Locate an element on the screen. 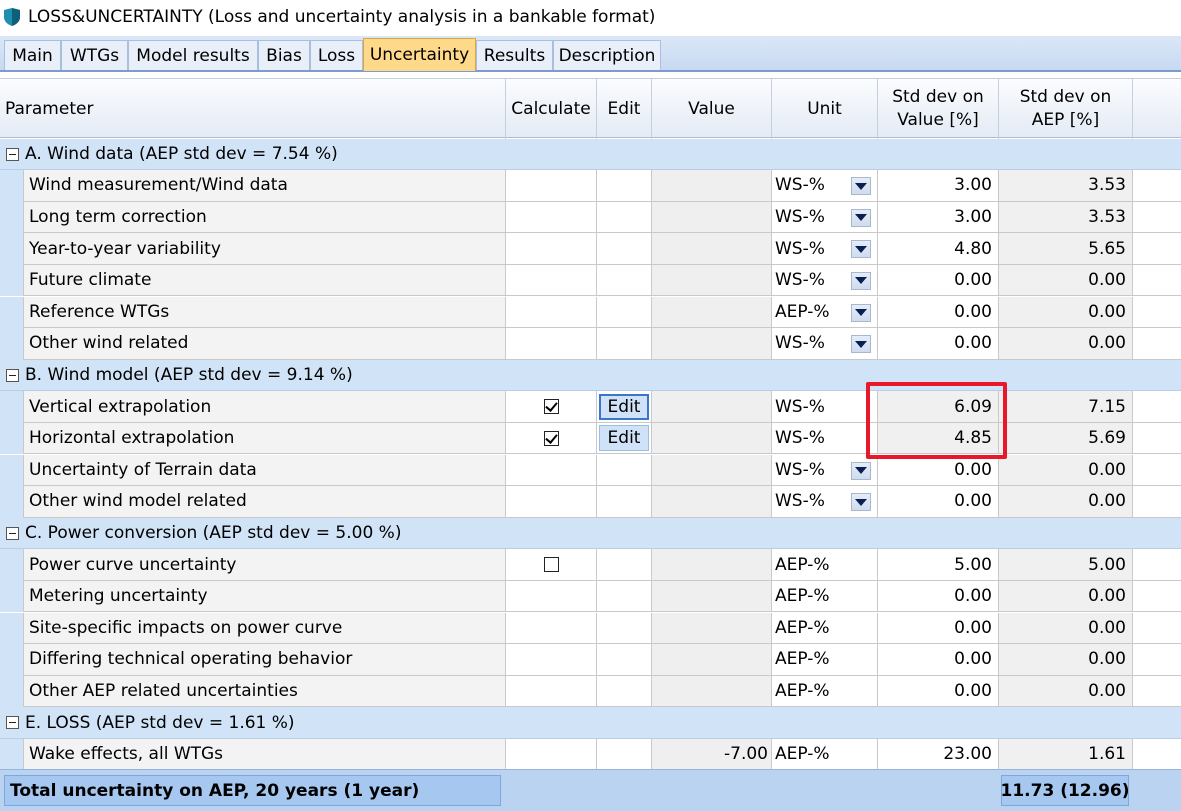 The image size is (1181, 811). tab-loss: Loss is located at coordinates (336, 55).